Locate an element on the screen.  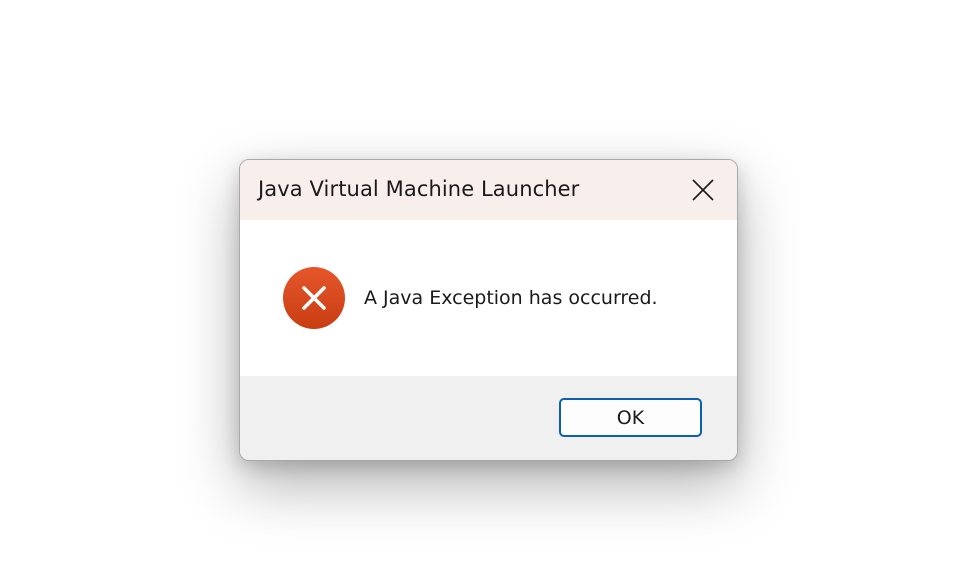
ok-button: OK is located at coordinates (630, 417).